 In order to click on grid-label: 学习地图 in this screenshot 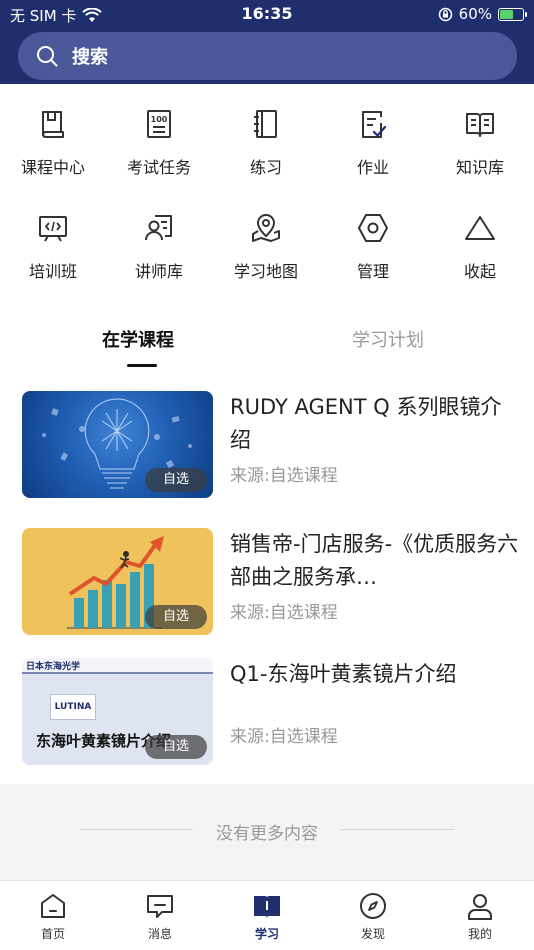, I will do `click(265, 271)`.